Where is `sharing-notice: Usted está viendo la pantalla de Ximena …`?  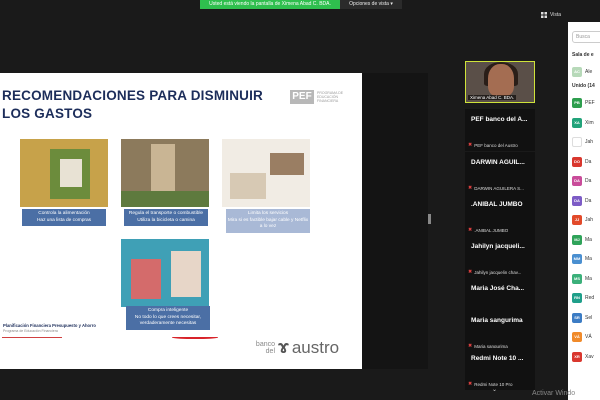 sharing-notice: Usted está viendo la pantalla de Ximena … is located at coordinates (270, 4).